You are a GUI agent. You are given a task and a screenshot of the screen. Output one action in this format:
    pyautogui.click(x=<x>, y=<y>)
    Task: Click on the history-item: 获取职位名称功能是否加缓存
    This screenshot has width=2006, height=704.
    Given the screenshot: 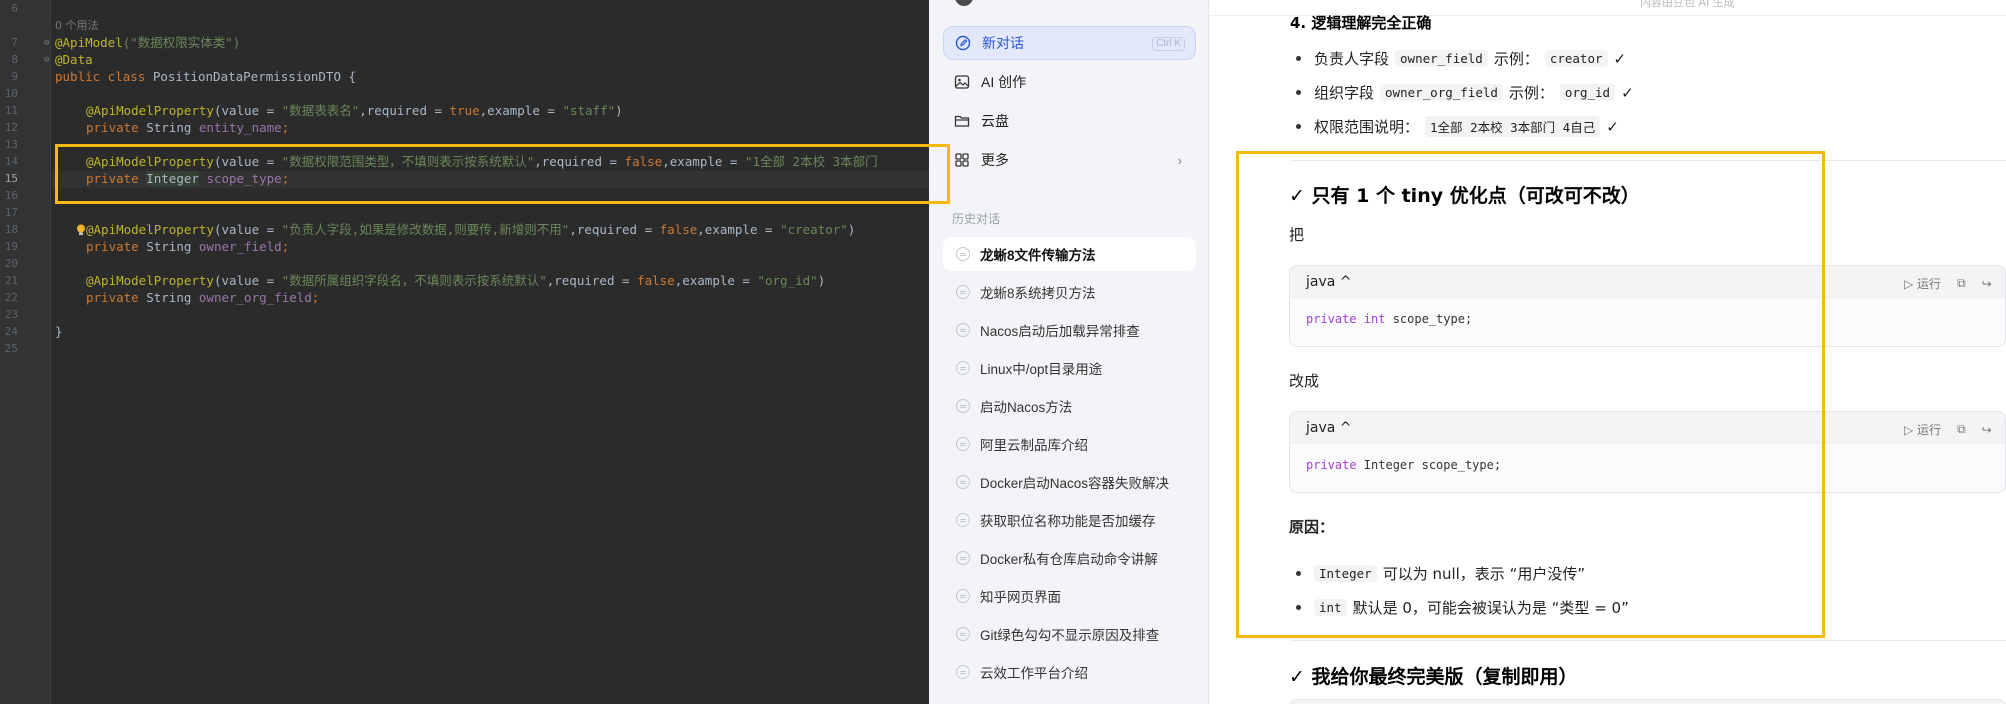 What is the action you would take?
    pyautogui.click(x=1069, y=520)
    